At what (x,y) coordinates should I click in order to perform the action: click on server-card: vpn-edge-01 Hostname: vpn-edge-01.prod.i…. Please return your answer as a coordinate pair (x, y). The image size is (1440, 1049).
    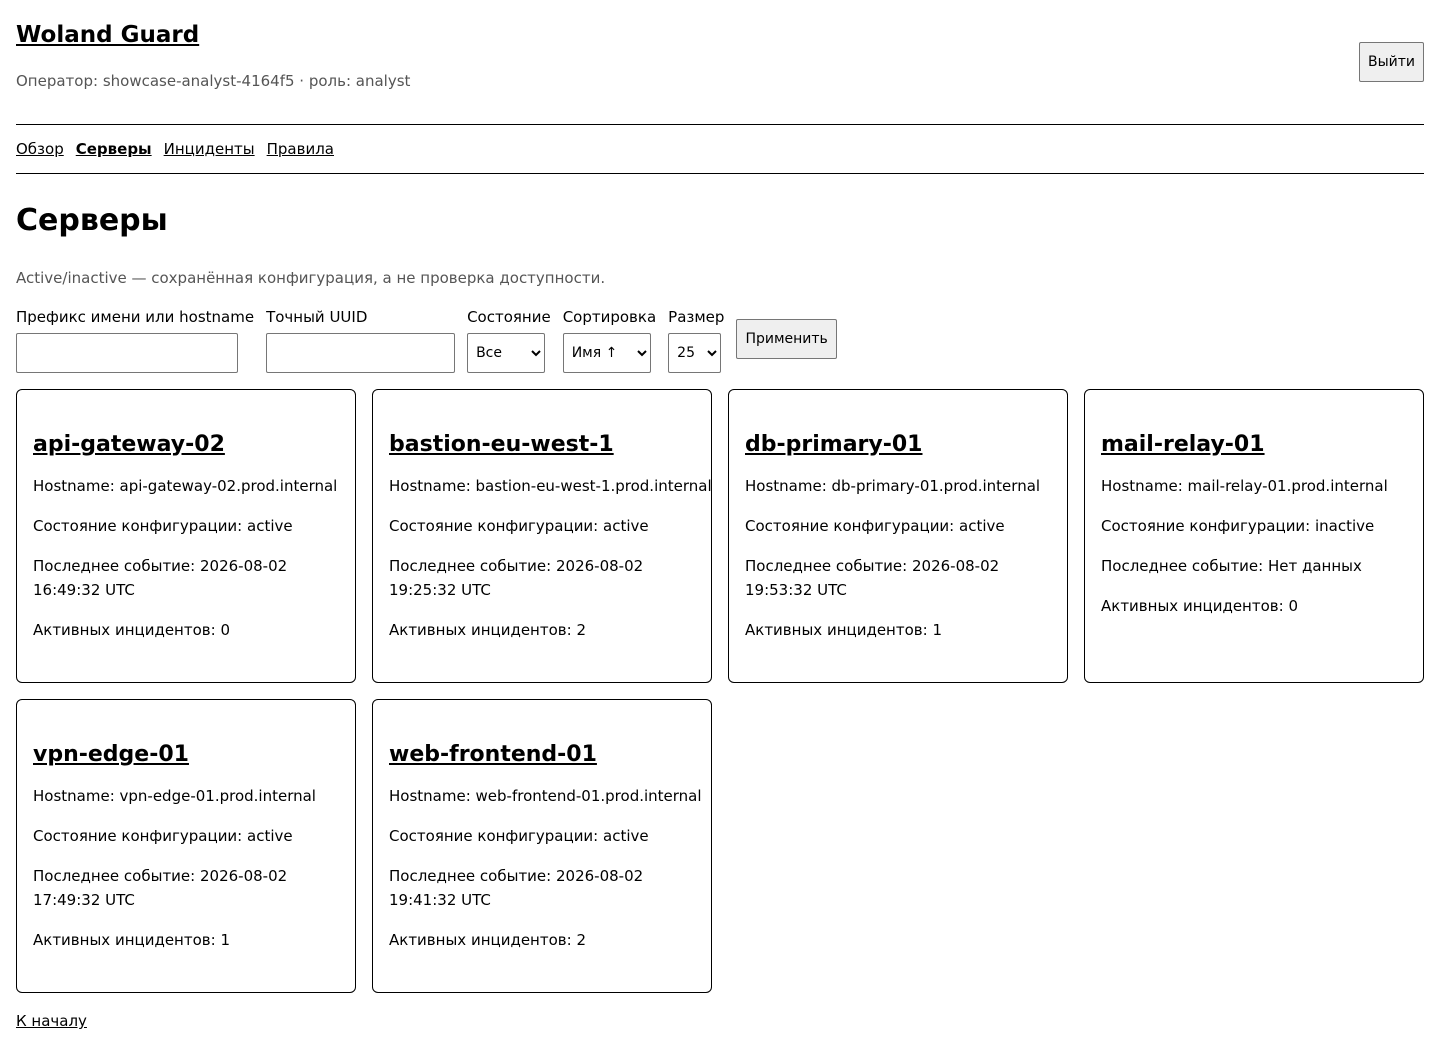
    Looking at the image, I should click on (186, 846).